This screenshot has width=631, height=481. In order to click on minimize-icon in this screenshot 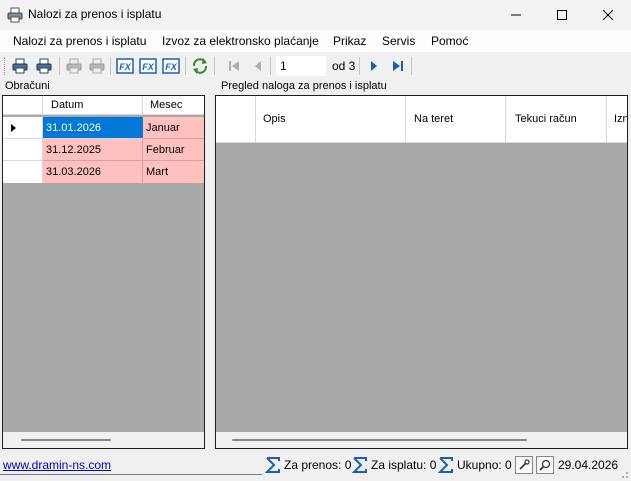, I will do `click(516, 15)`.